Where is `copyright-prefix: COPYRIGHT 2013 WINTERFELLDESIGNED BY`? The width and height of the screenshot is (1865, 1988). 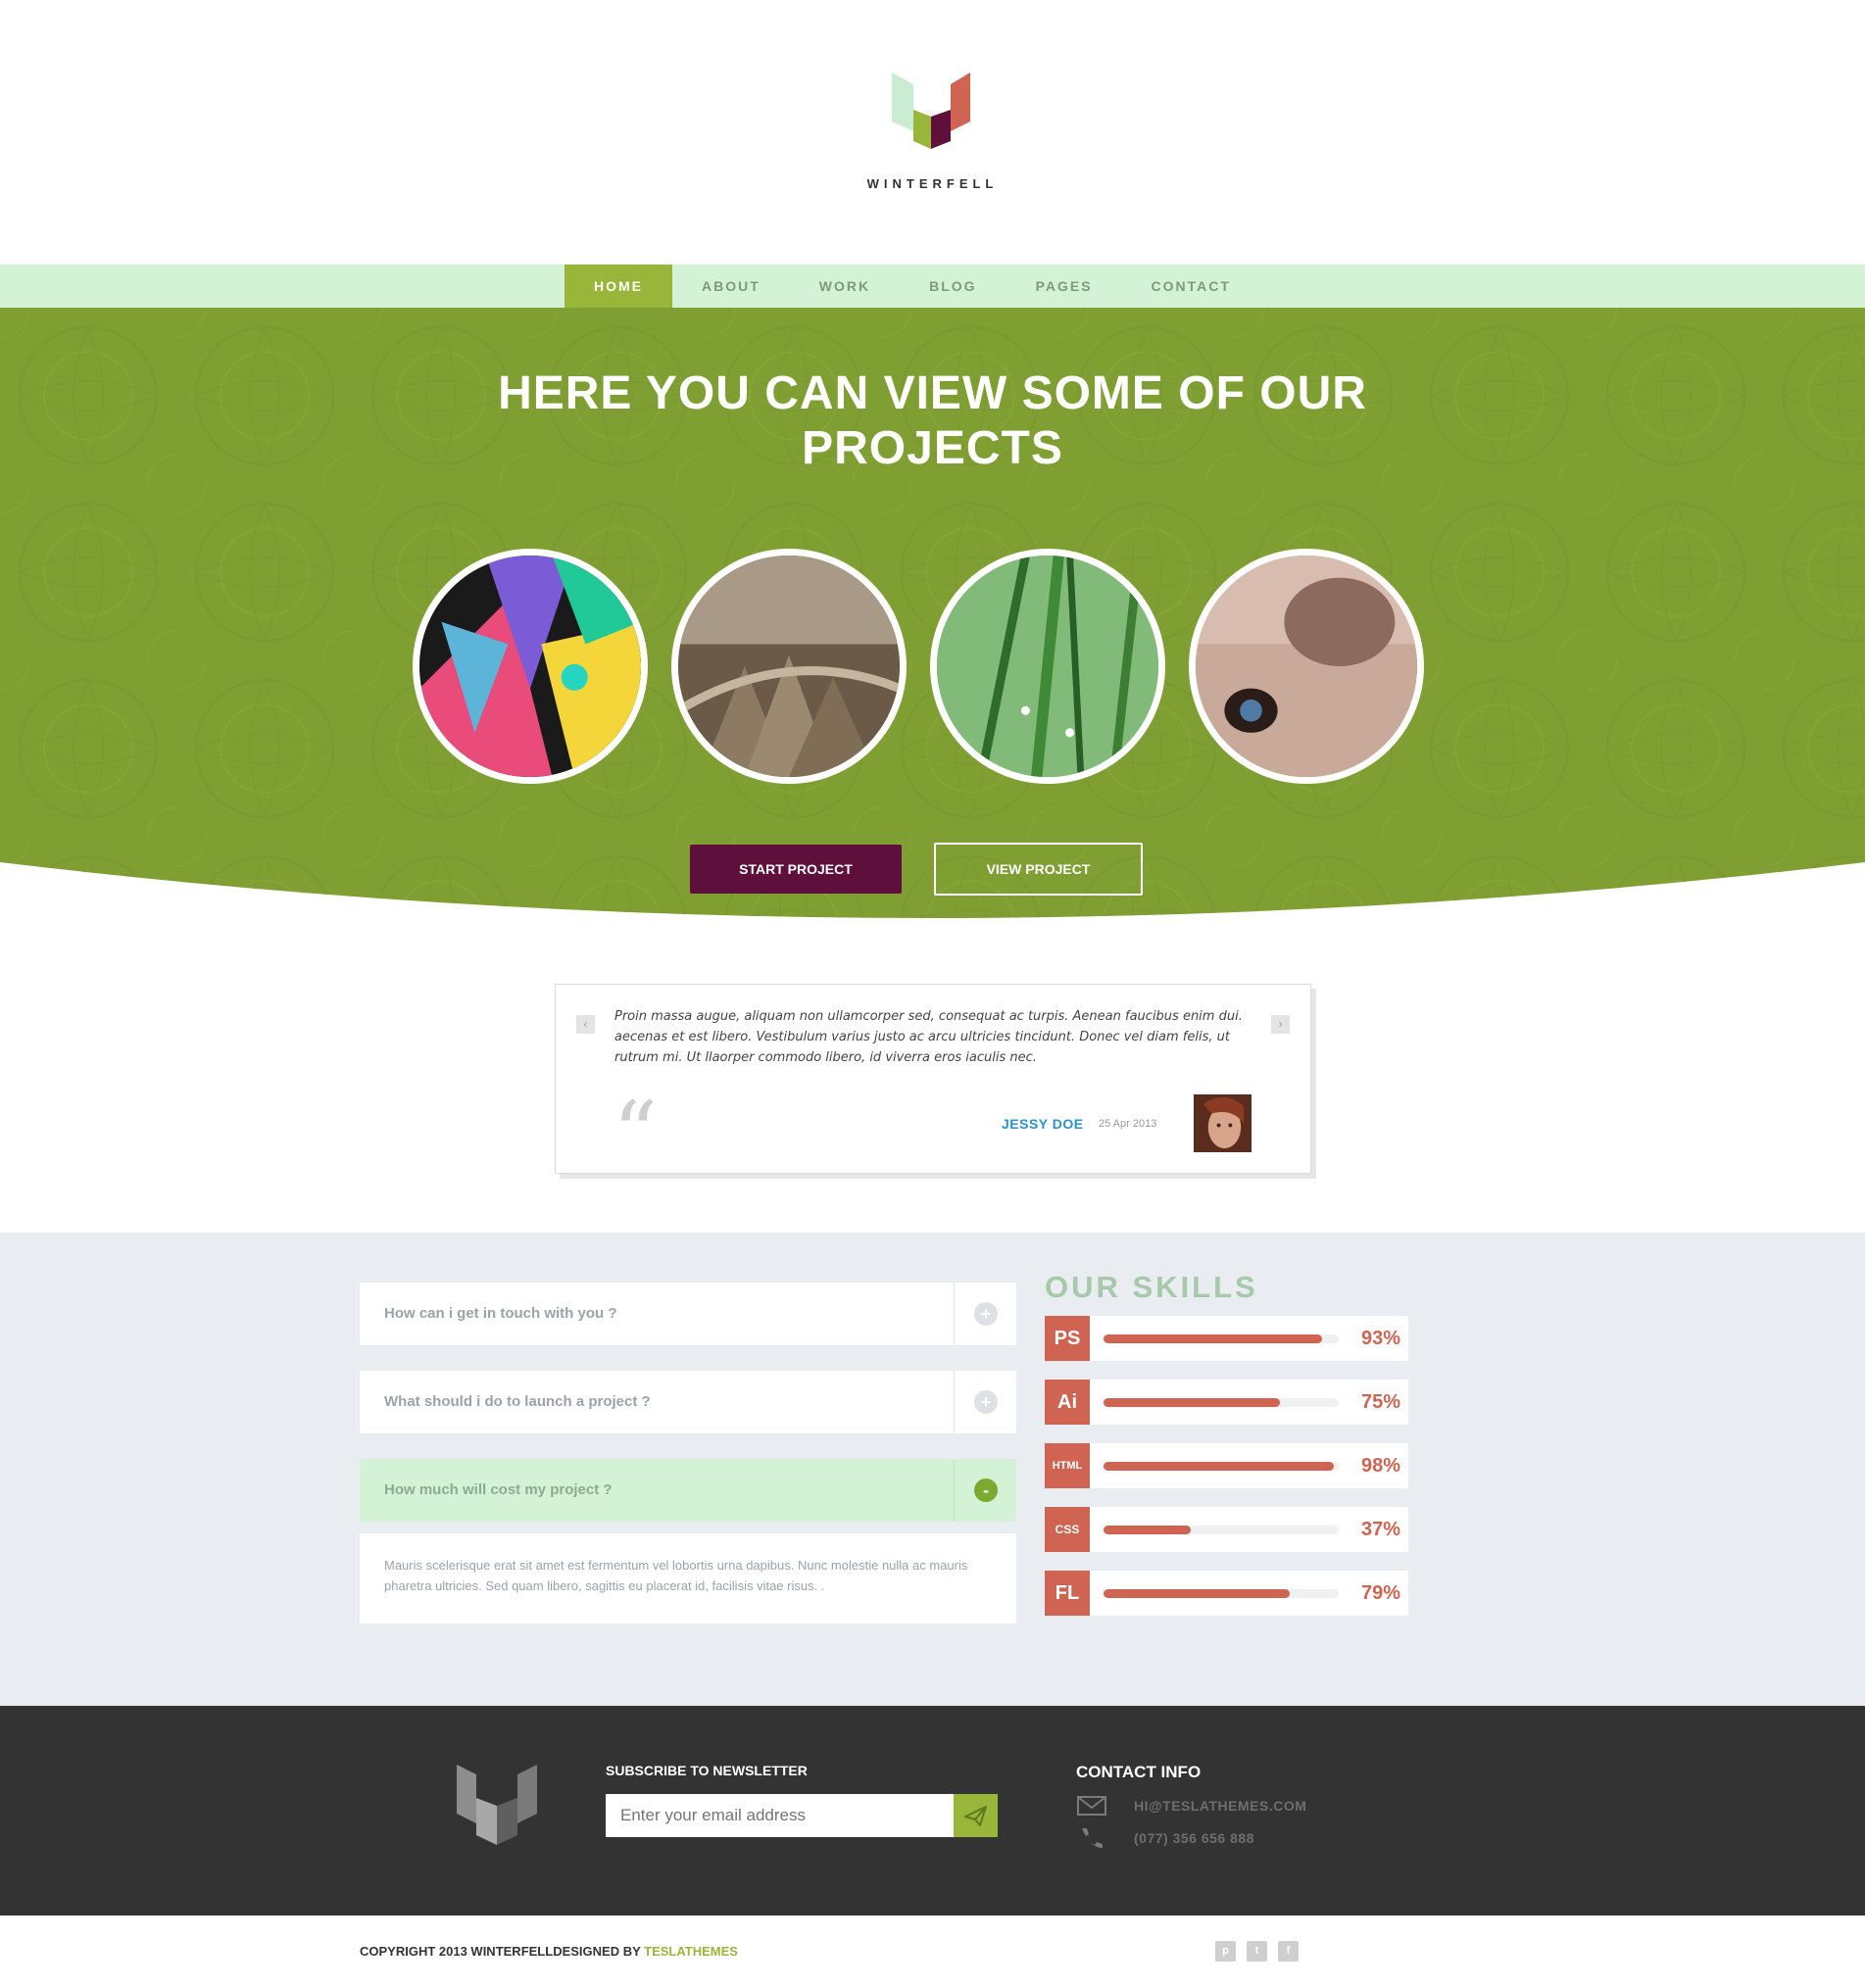
copyright-prefix: COPYRIGHT 2013 WINTERFELLDESIGNED BY is located at coordinates (503, 1952).